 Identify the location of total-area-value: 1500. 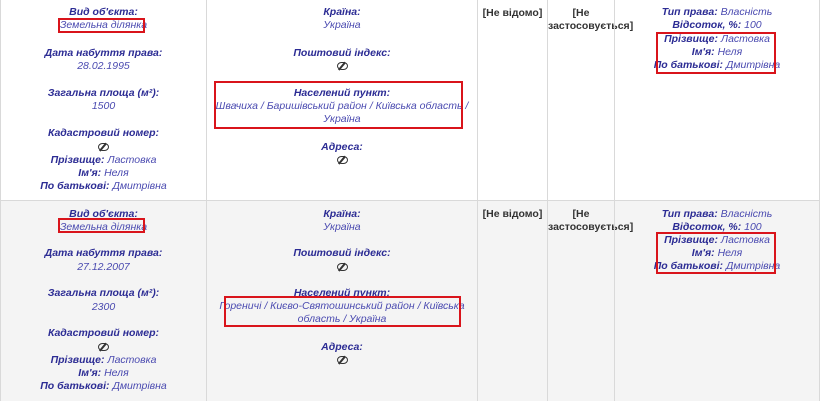
(103, 106).